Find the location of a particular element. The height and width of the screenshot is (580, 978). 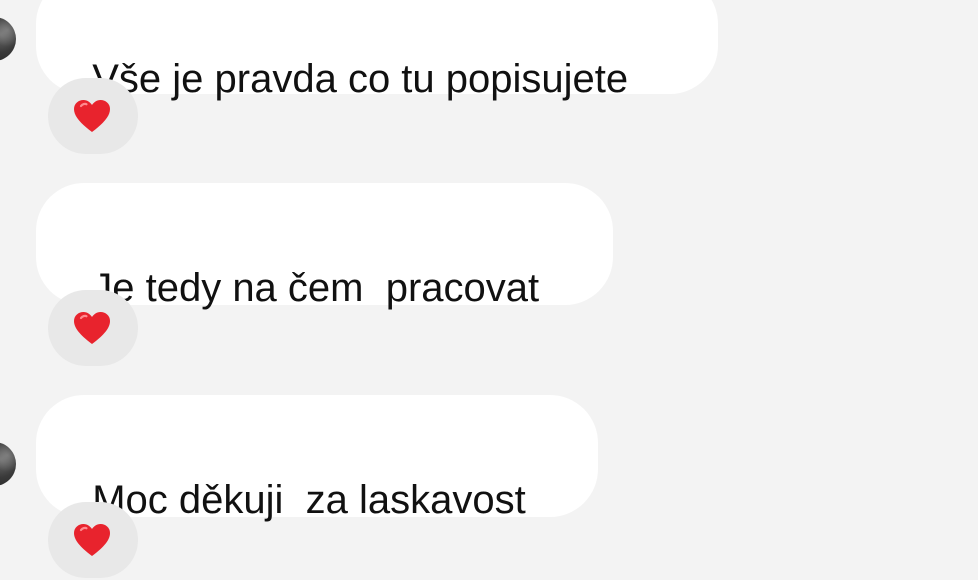

message-text: Moc děkuji za laskavost is located at coordinates (309, 500).